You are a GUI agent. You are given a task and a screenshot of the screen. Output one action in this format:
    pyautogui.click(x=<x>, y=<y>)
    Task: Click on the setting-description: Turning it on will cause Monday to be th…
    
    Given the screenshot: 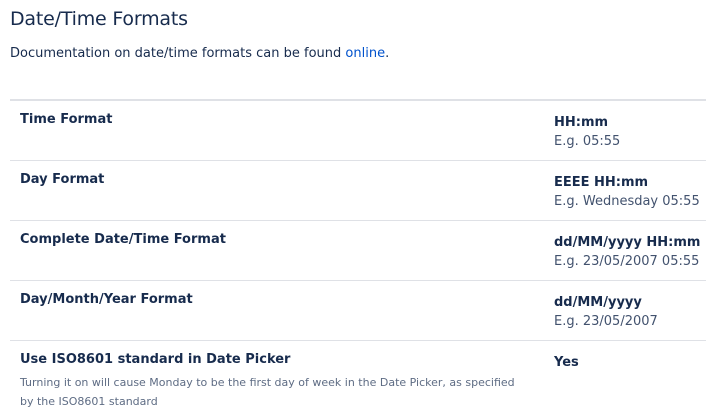 What is the action you would take?
    pyautogui.click(x=267, y=392)
    